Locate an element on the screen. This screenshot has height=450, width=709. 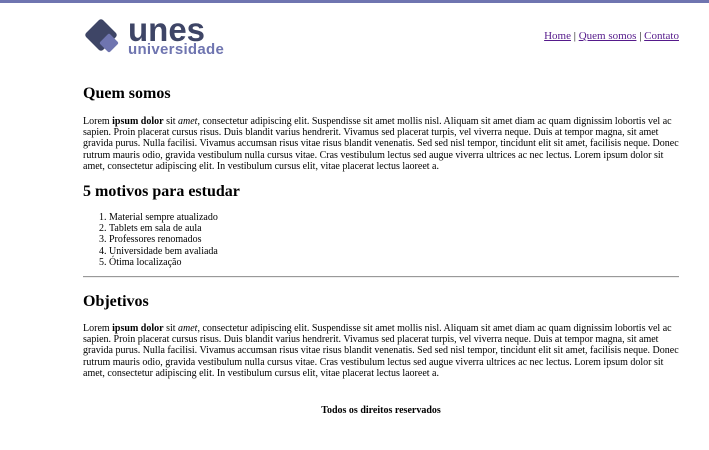
list-item: Ótima localização is located at coordinates (394, 262).